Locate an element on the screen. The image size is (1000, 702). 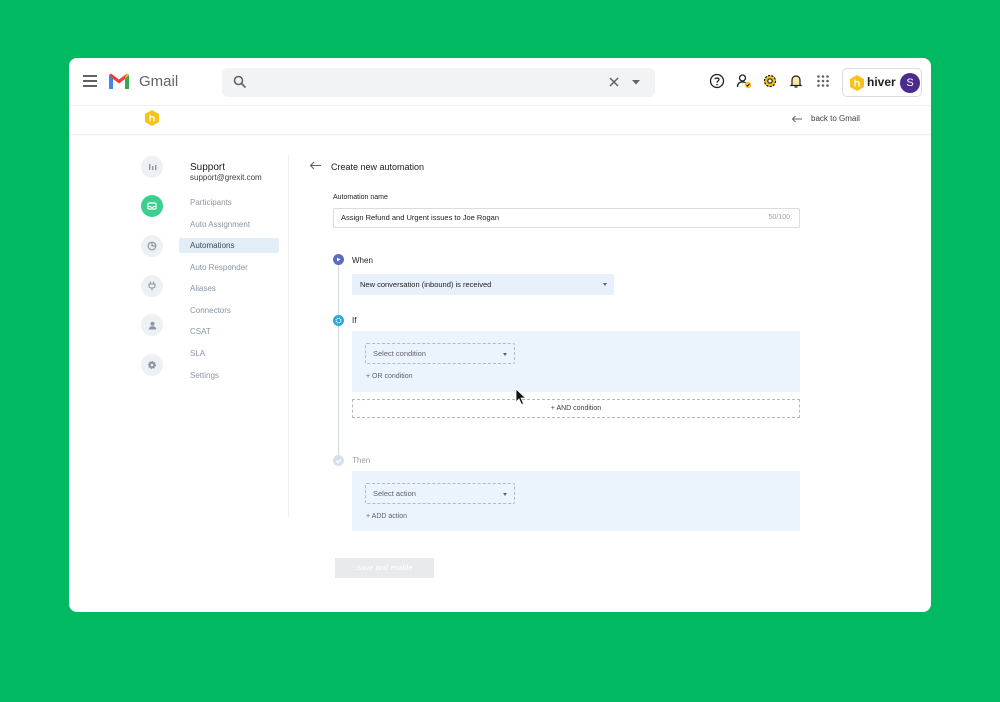
when-step-icon is located at coordinates (338, 259).